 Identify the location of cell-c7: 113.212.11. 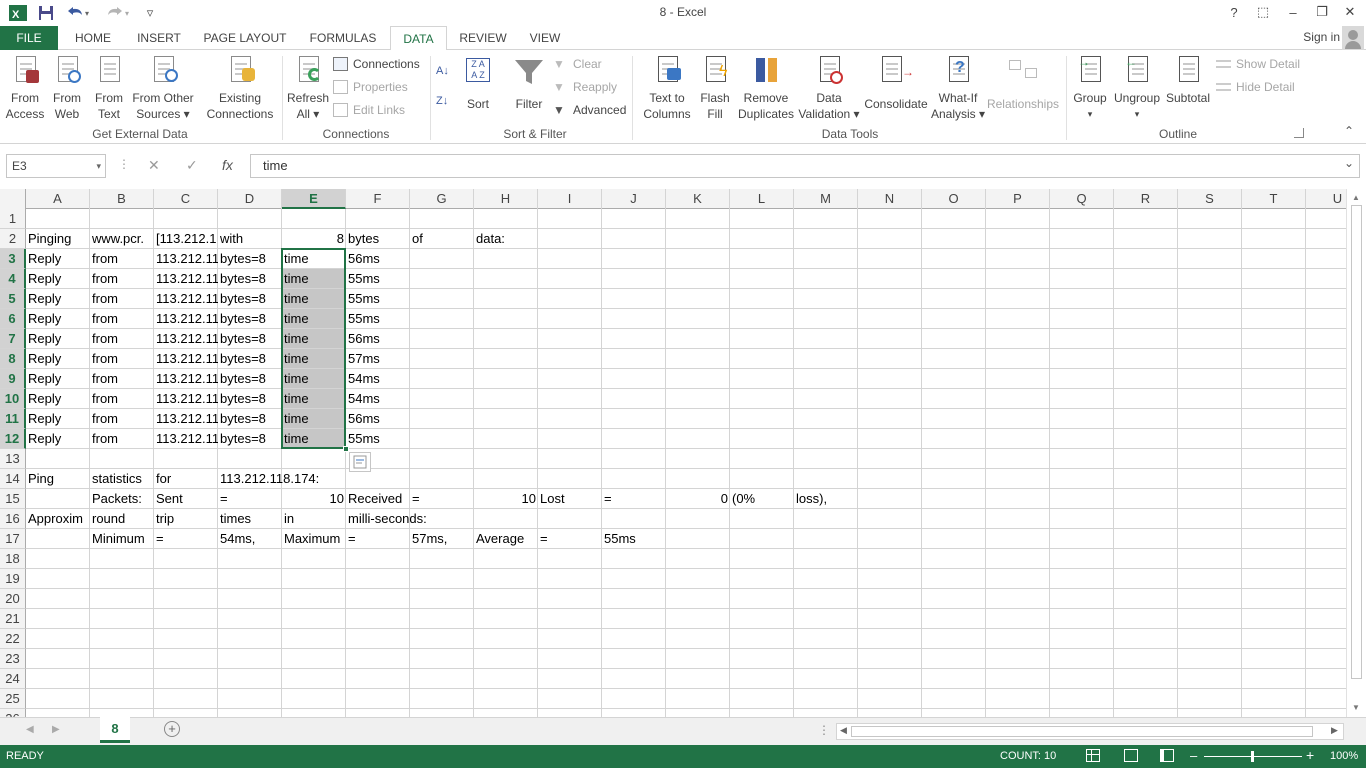
(186, 339).